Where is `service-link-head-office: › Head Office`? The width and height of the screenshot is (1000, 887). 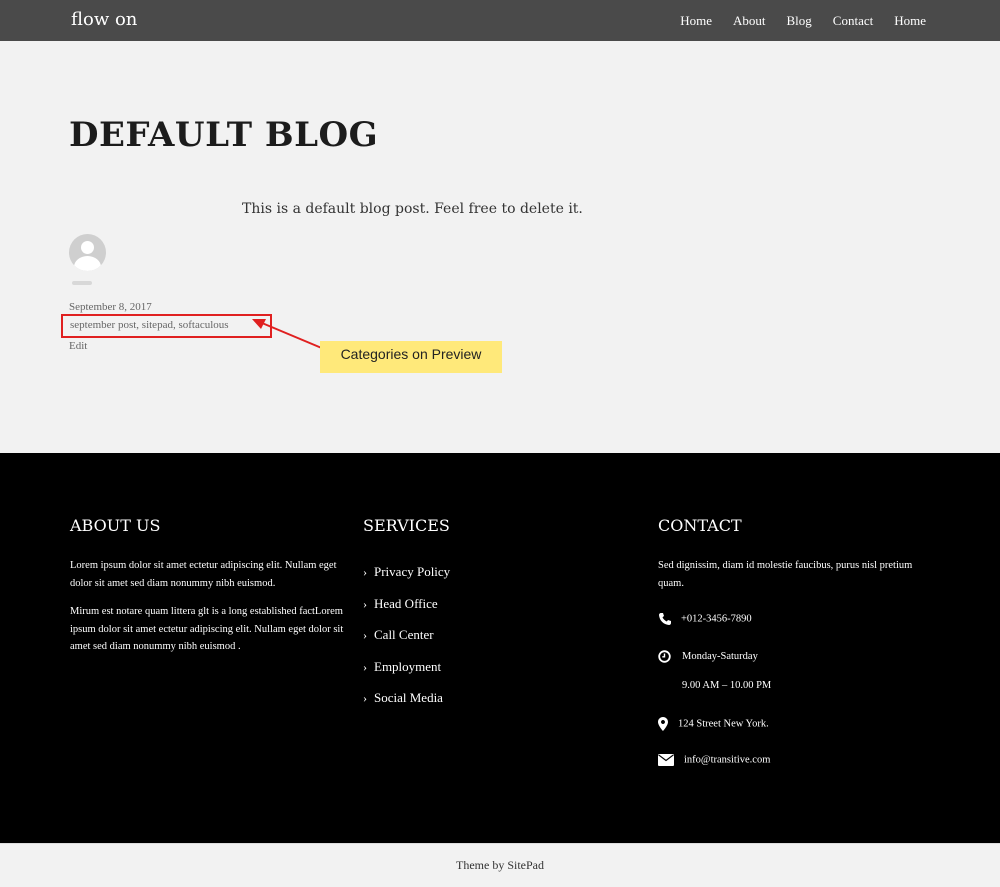
service-link-head-office: › Head Office is located at coordinates (406, 612).